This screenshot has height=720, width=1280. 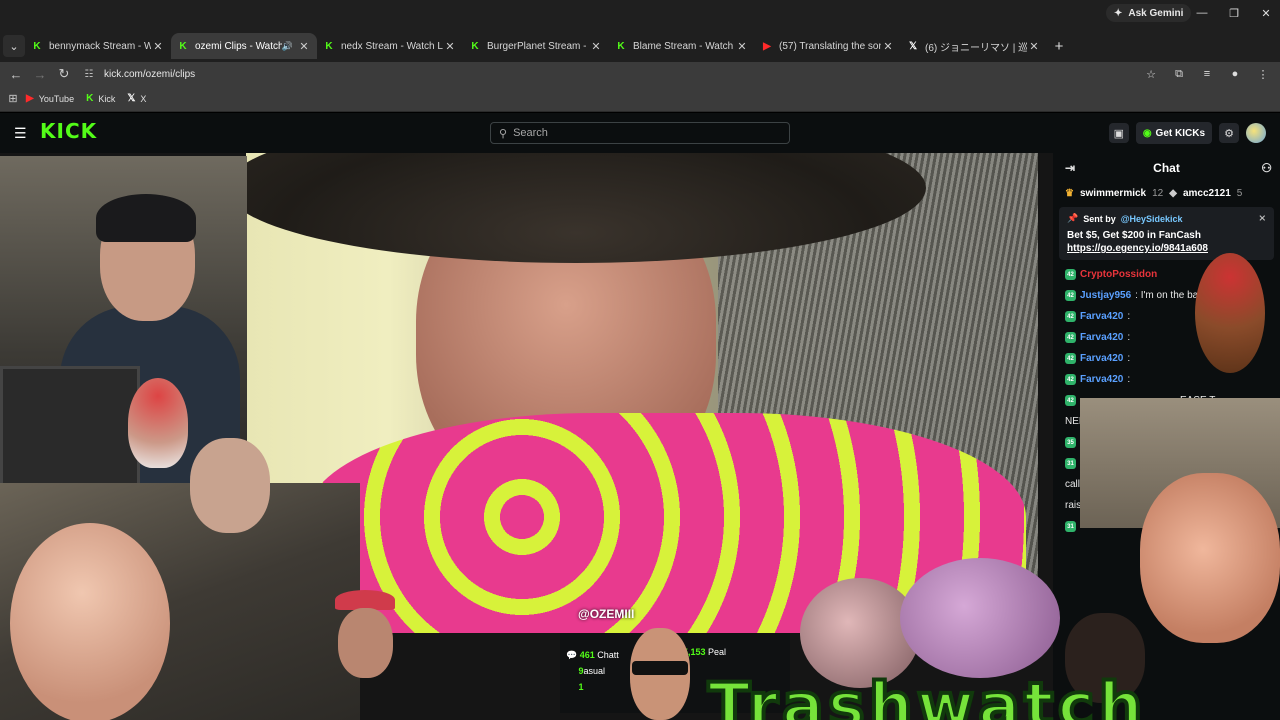 What do you see at coordinates (1158, 193) in the screenshot?
I see `gifter-count: 12` at bounding box center [1158, 193].